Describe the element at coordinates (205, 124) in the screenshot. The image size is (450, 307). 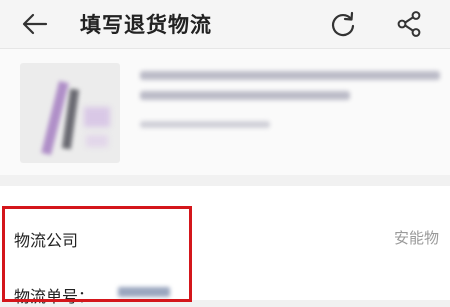
I see `product-spec-blurred` at that location.